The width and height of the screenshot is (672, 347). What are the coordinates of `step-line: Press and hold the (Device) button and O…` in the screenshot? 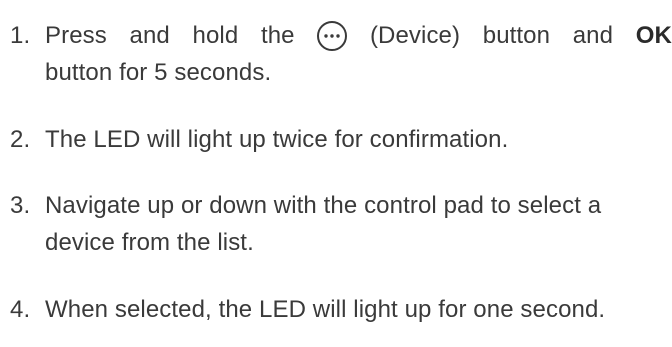 It's located at (358, 35).